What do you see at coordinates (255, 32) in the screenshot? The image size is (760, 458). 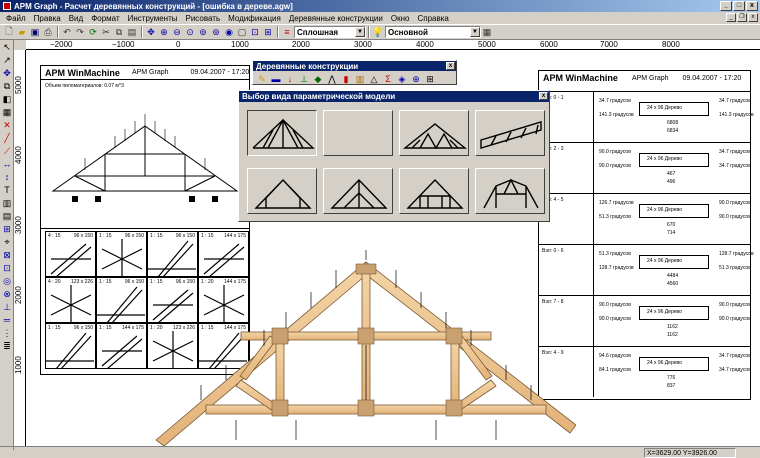 I see `grid-icon: ⊡` at bounding box center [255, 32].